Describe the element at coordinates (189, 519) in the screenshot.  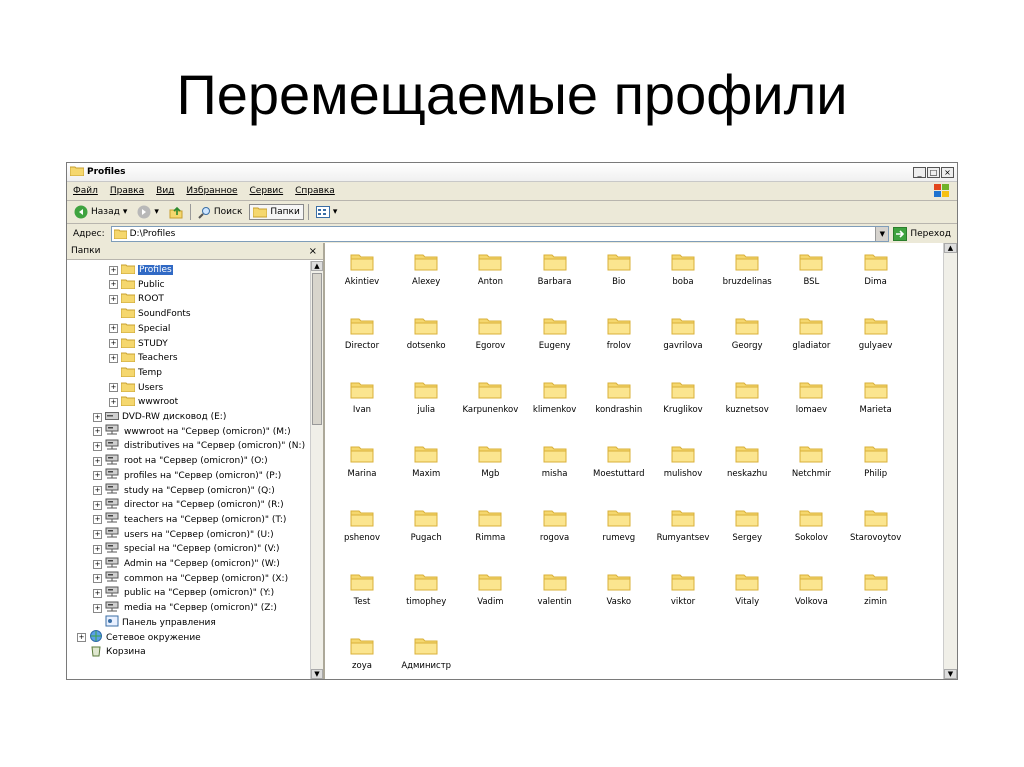
I see `tree-item: + teachers на "Сервер (omicron)" (T:)` at that location.